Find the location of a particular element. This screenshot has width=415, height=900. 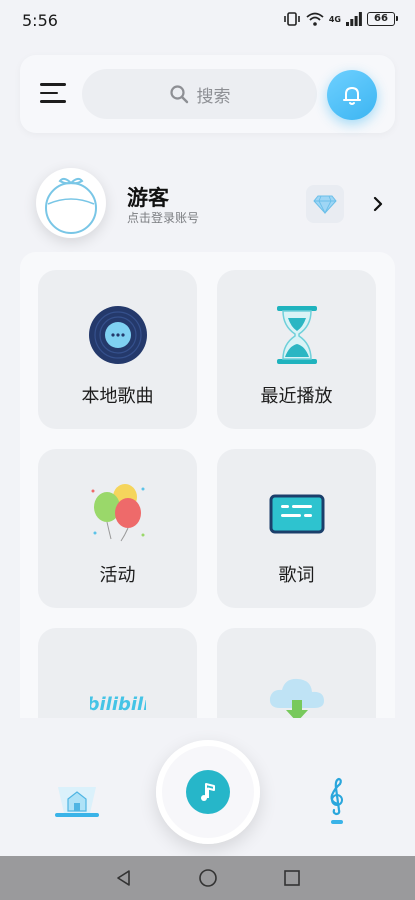

system-recents-button is located at coordinates (292, 878).